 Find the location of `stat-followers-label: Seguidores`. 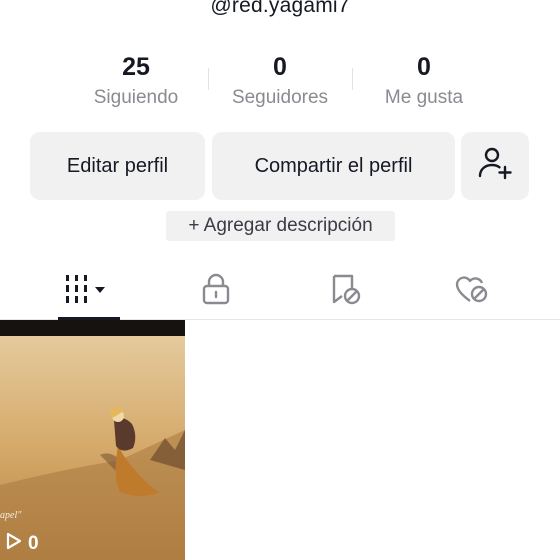

stat-followers-label: Seguidores is located at coordinates (280, 97).